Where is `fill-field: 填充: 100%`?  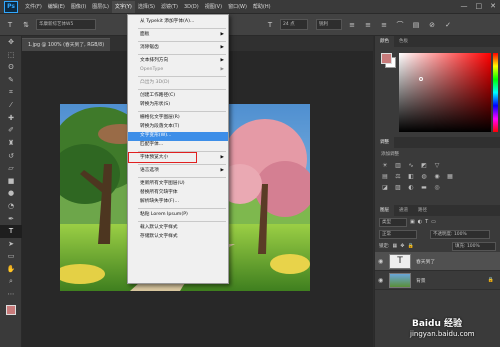
fill-field: 填充: 100% is located at coordinates (474, 246).